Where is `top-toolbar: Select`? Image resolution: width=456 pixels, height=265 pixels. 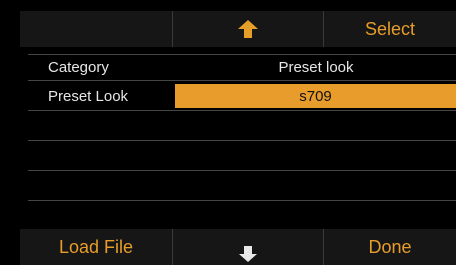
top-toolbar: Select is located at coordinates (238, 29).